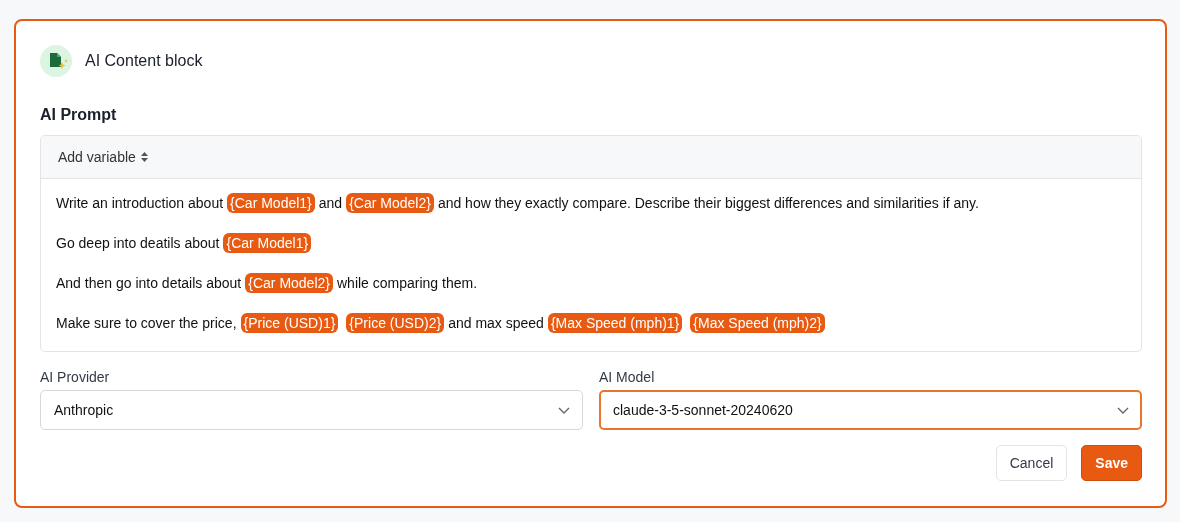 This screenshot has height=522, width=1180. What do you see at coordinates (140, 203) in the screenshot?
I see `prompt-text: Write an introduction about` at bounding box center [140, 203].